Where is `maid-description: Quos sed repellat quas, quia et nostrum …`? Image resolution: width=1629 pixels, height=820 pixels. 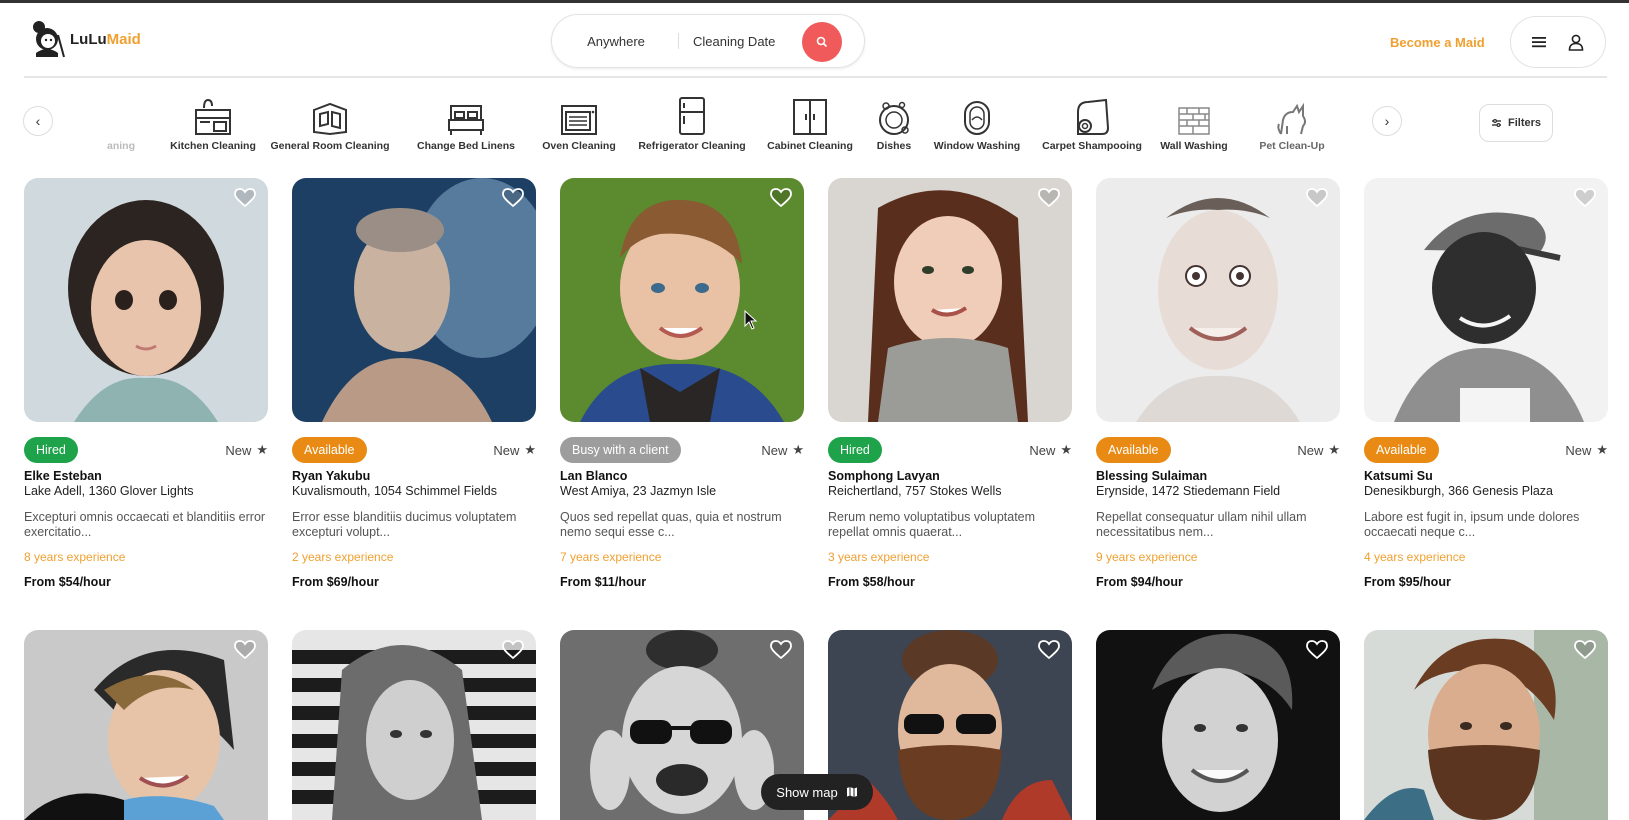 maid-description: Quos sed repellat quas, quia et nostrum … is located at coordinates (671, 524).